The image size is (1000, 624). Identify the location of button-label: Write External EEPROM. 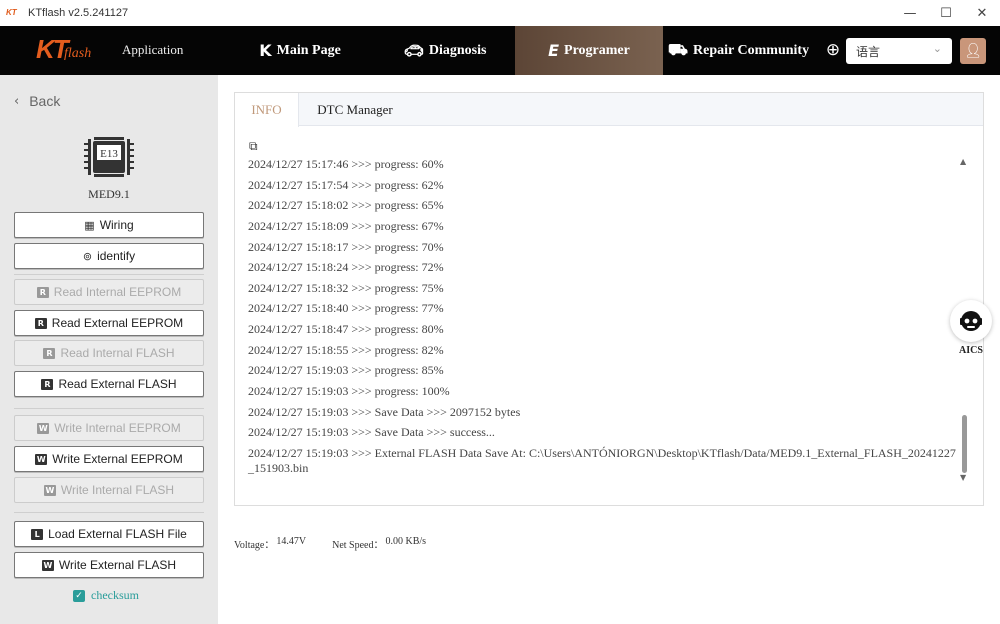
(117, 459).